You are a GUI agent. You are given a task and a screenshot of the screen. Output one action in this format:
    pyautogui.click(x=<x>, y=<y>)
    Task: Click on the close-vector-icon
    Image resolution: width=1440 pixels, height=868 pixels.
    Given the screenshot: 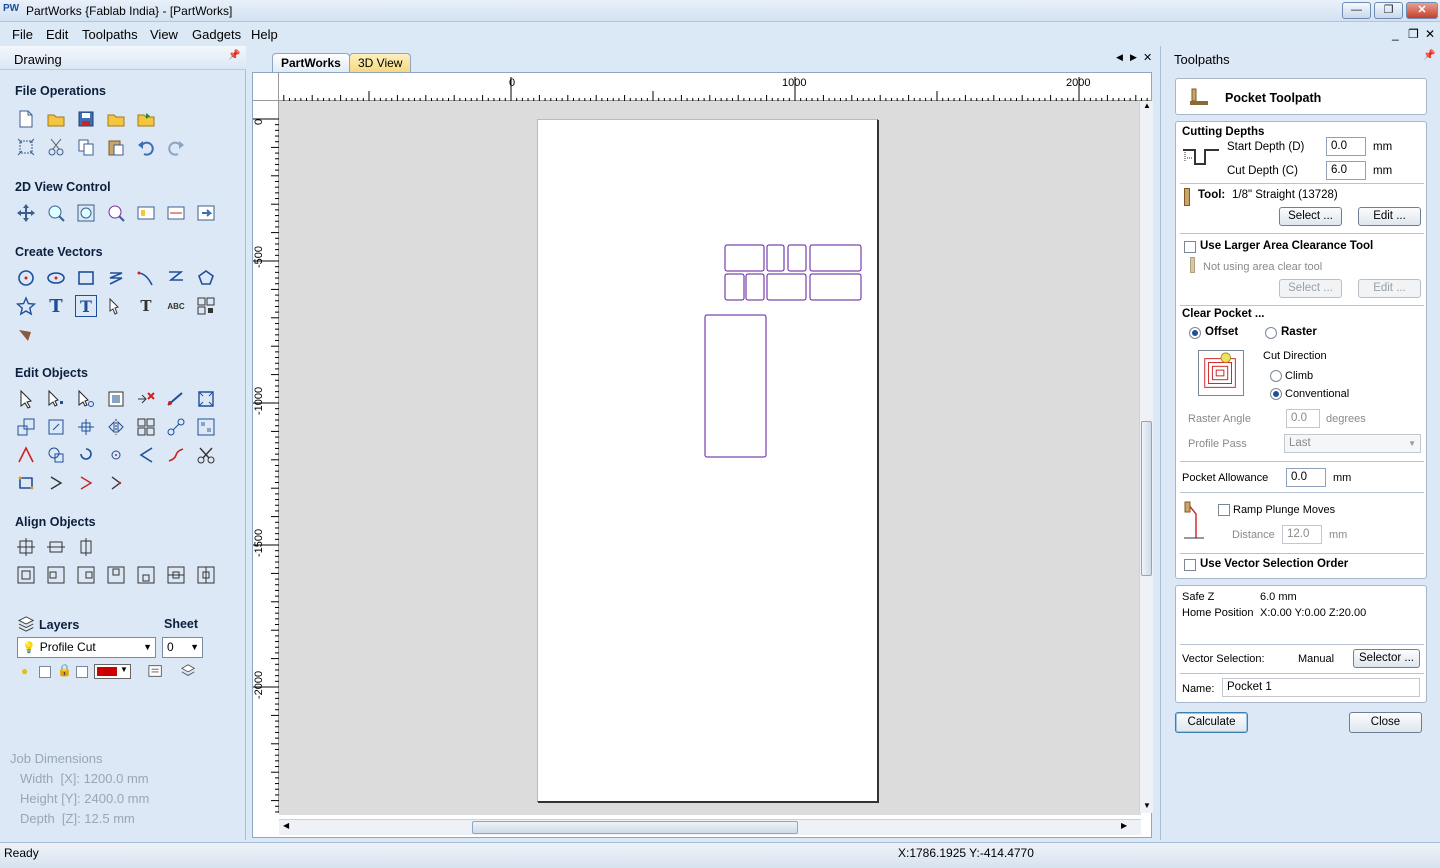 What is the action you would take?
    pyautogui.click(x=56, y=483)
    